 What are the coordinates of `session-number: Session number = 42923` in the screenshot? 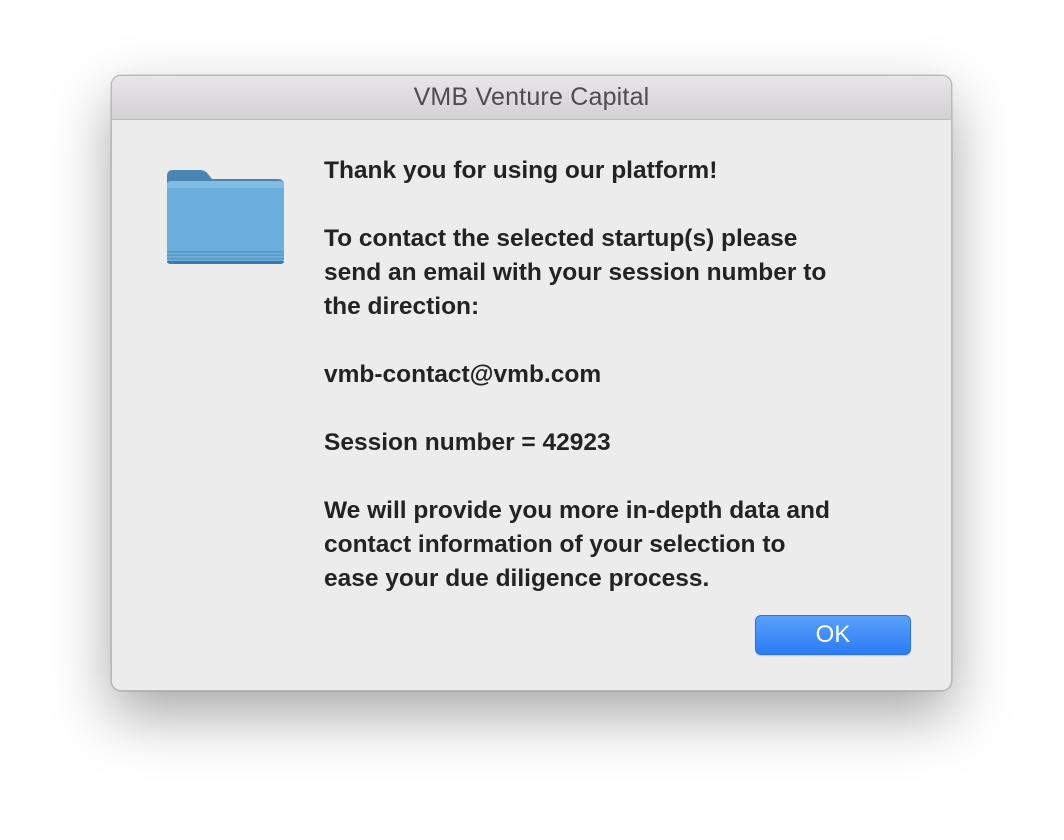 It's located at (467, 442).